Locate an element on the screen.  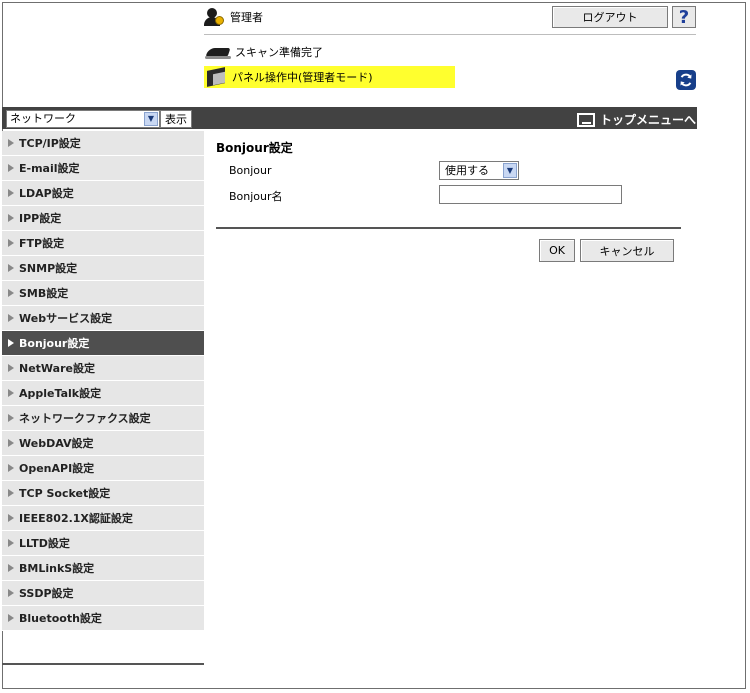
top-menu-link: トップメニューへ is located at coordinates (636, 119).